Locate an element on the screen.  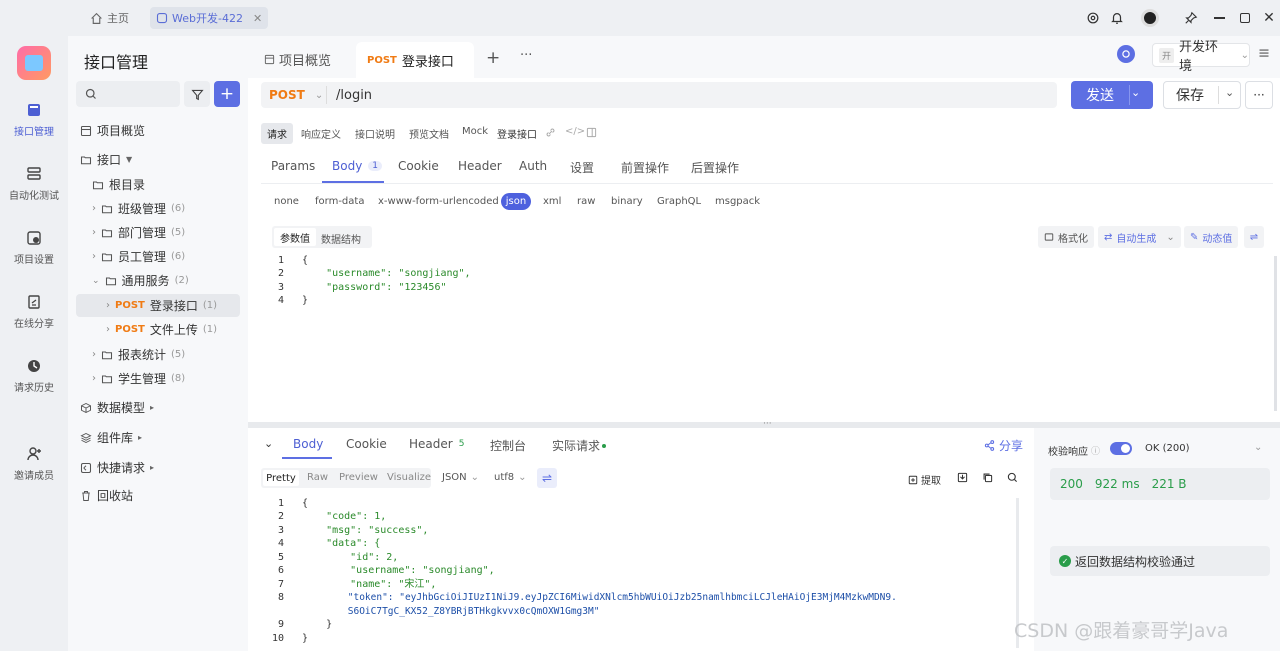
settings-icon is located at coordinates (1093, 18).